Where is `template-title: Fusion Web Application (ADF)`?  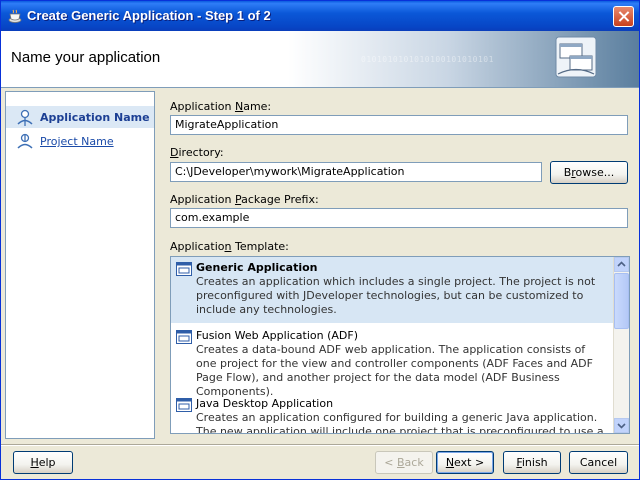
template-title: Fusion Web Application (ADF) is located at coordinates (277, 335).